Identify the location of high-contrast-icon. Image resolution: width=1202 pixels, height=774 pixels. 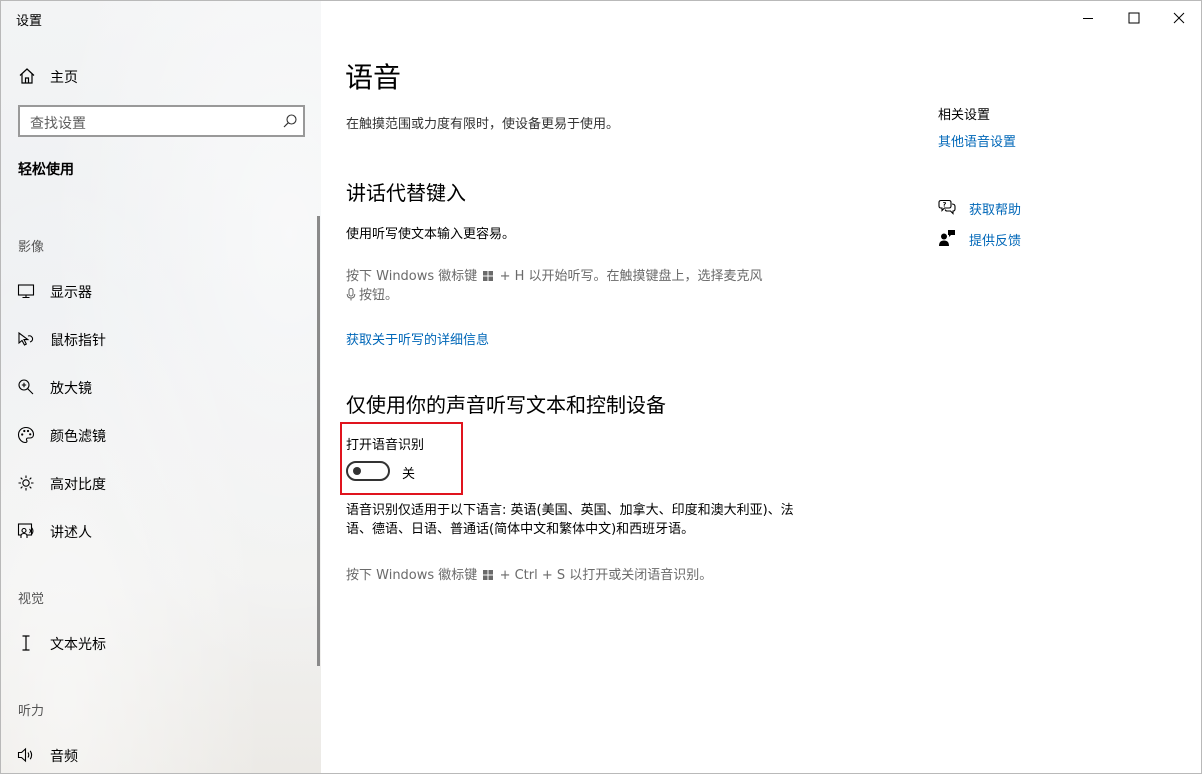
(26, 483).